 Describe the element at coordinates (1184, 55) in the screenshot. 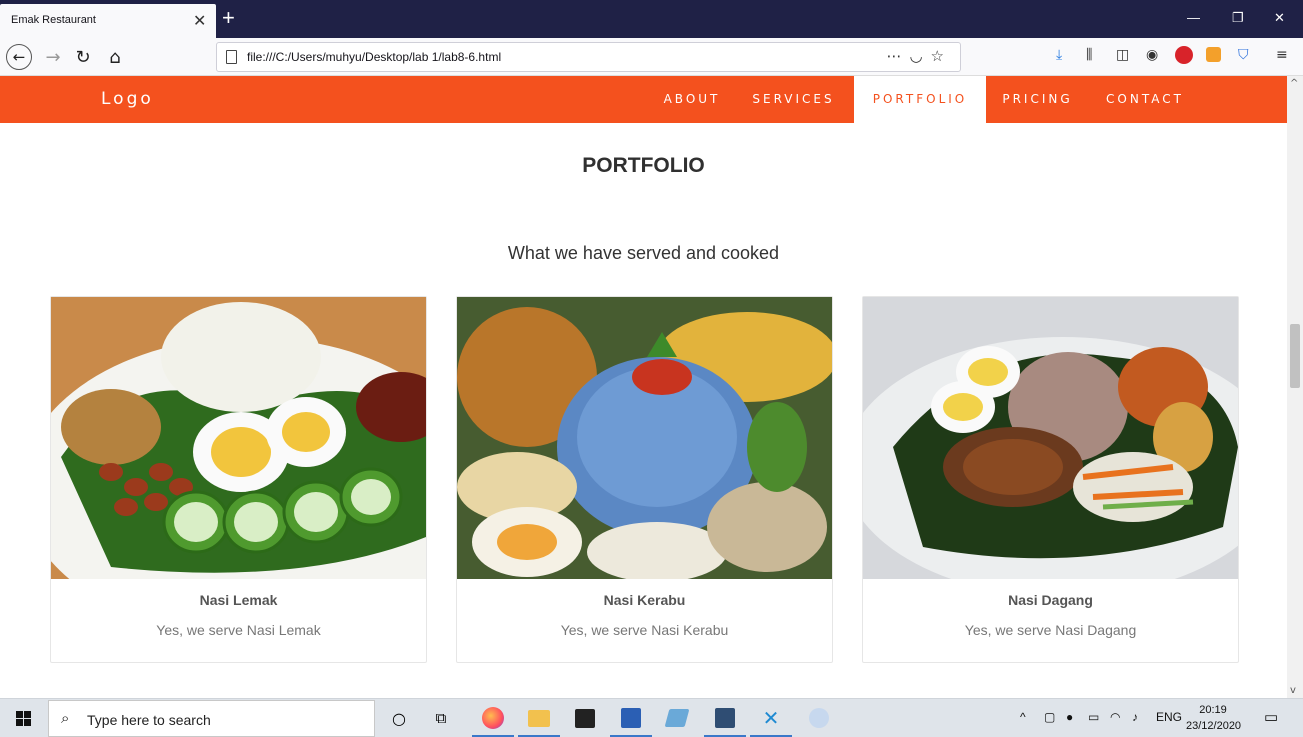

I see `adblock-icon` at that location.